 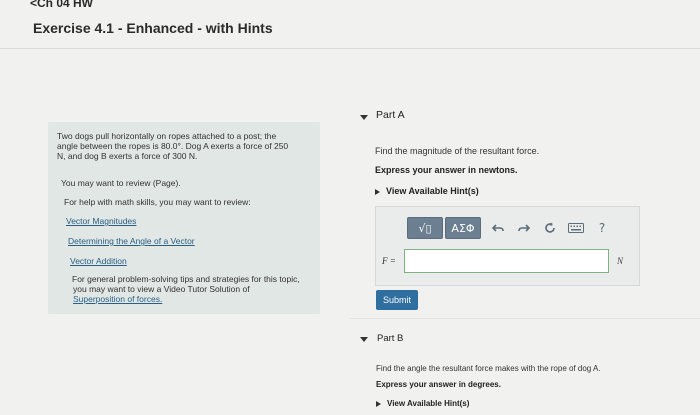 What do you see at coordinates (550, 228) in the screenshot?
I see `reset-icon` at bounding box center [550, 228].